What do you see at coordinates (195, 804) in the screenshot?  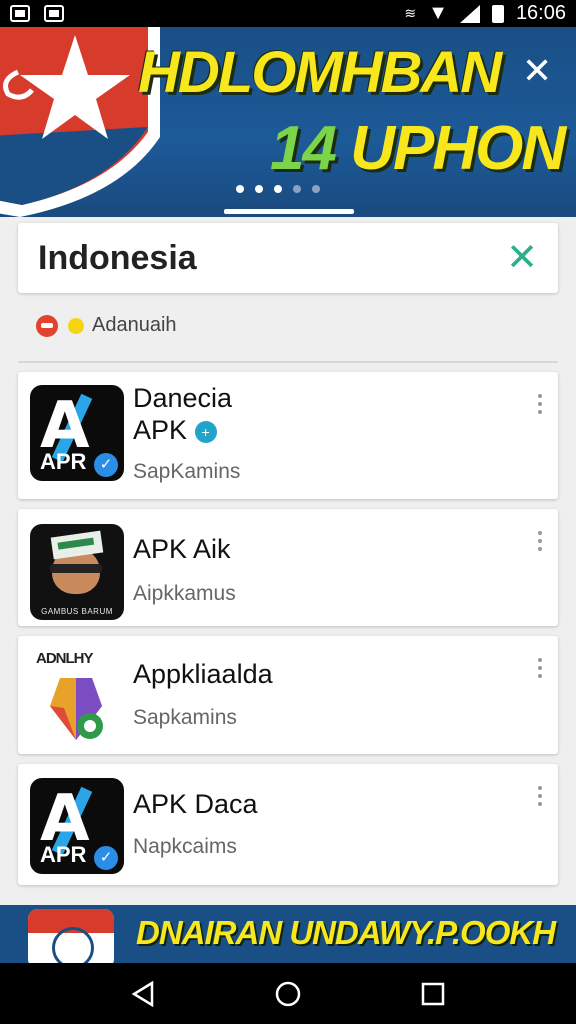 I see `app-title: APK Daca` at bounding box center [195, 804].